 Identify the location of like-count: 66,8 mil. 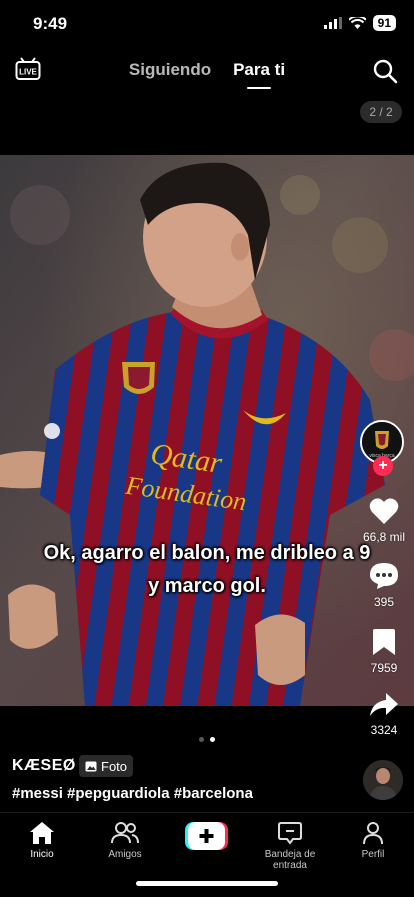
(384, 537).